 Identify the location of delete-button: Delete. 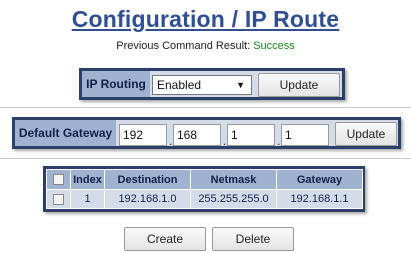
(253, 239).